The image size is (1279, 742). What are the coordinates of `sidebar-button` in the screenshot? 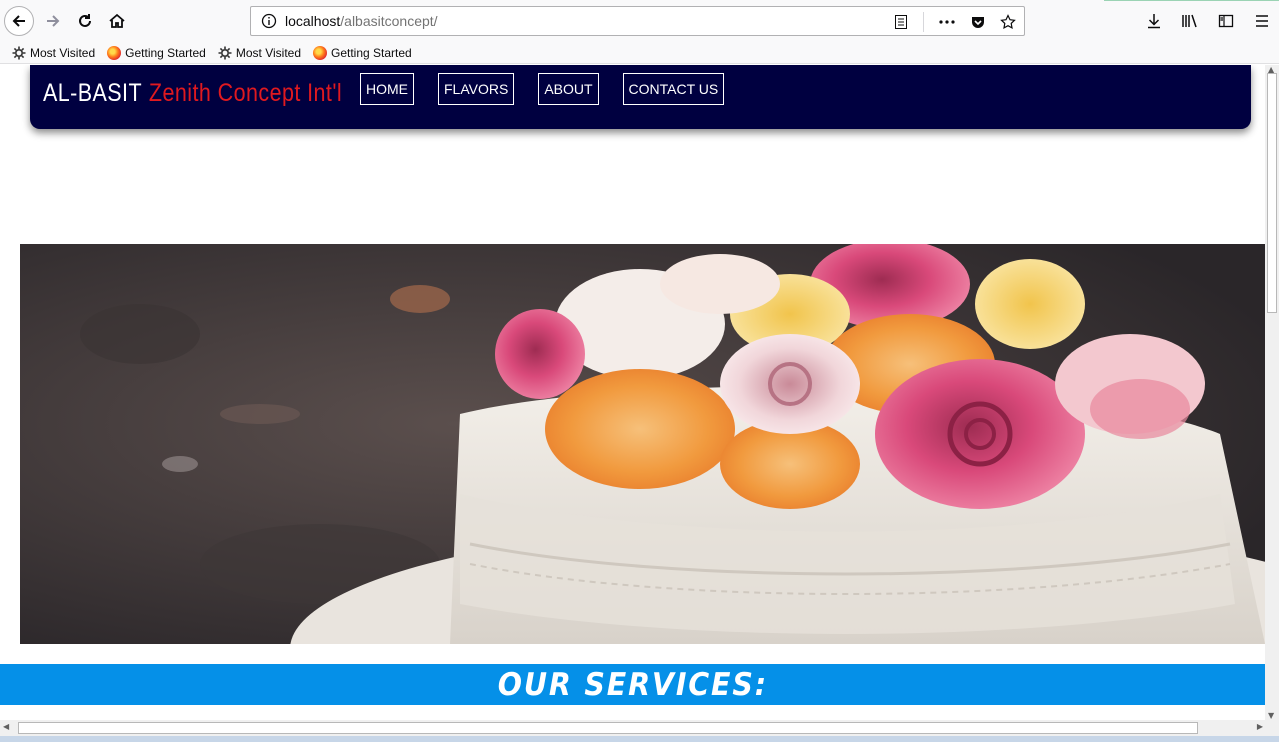 It's located at (1226, 21).